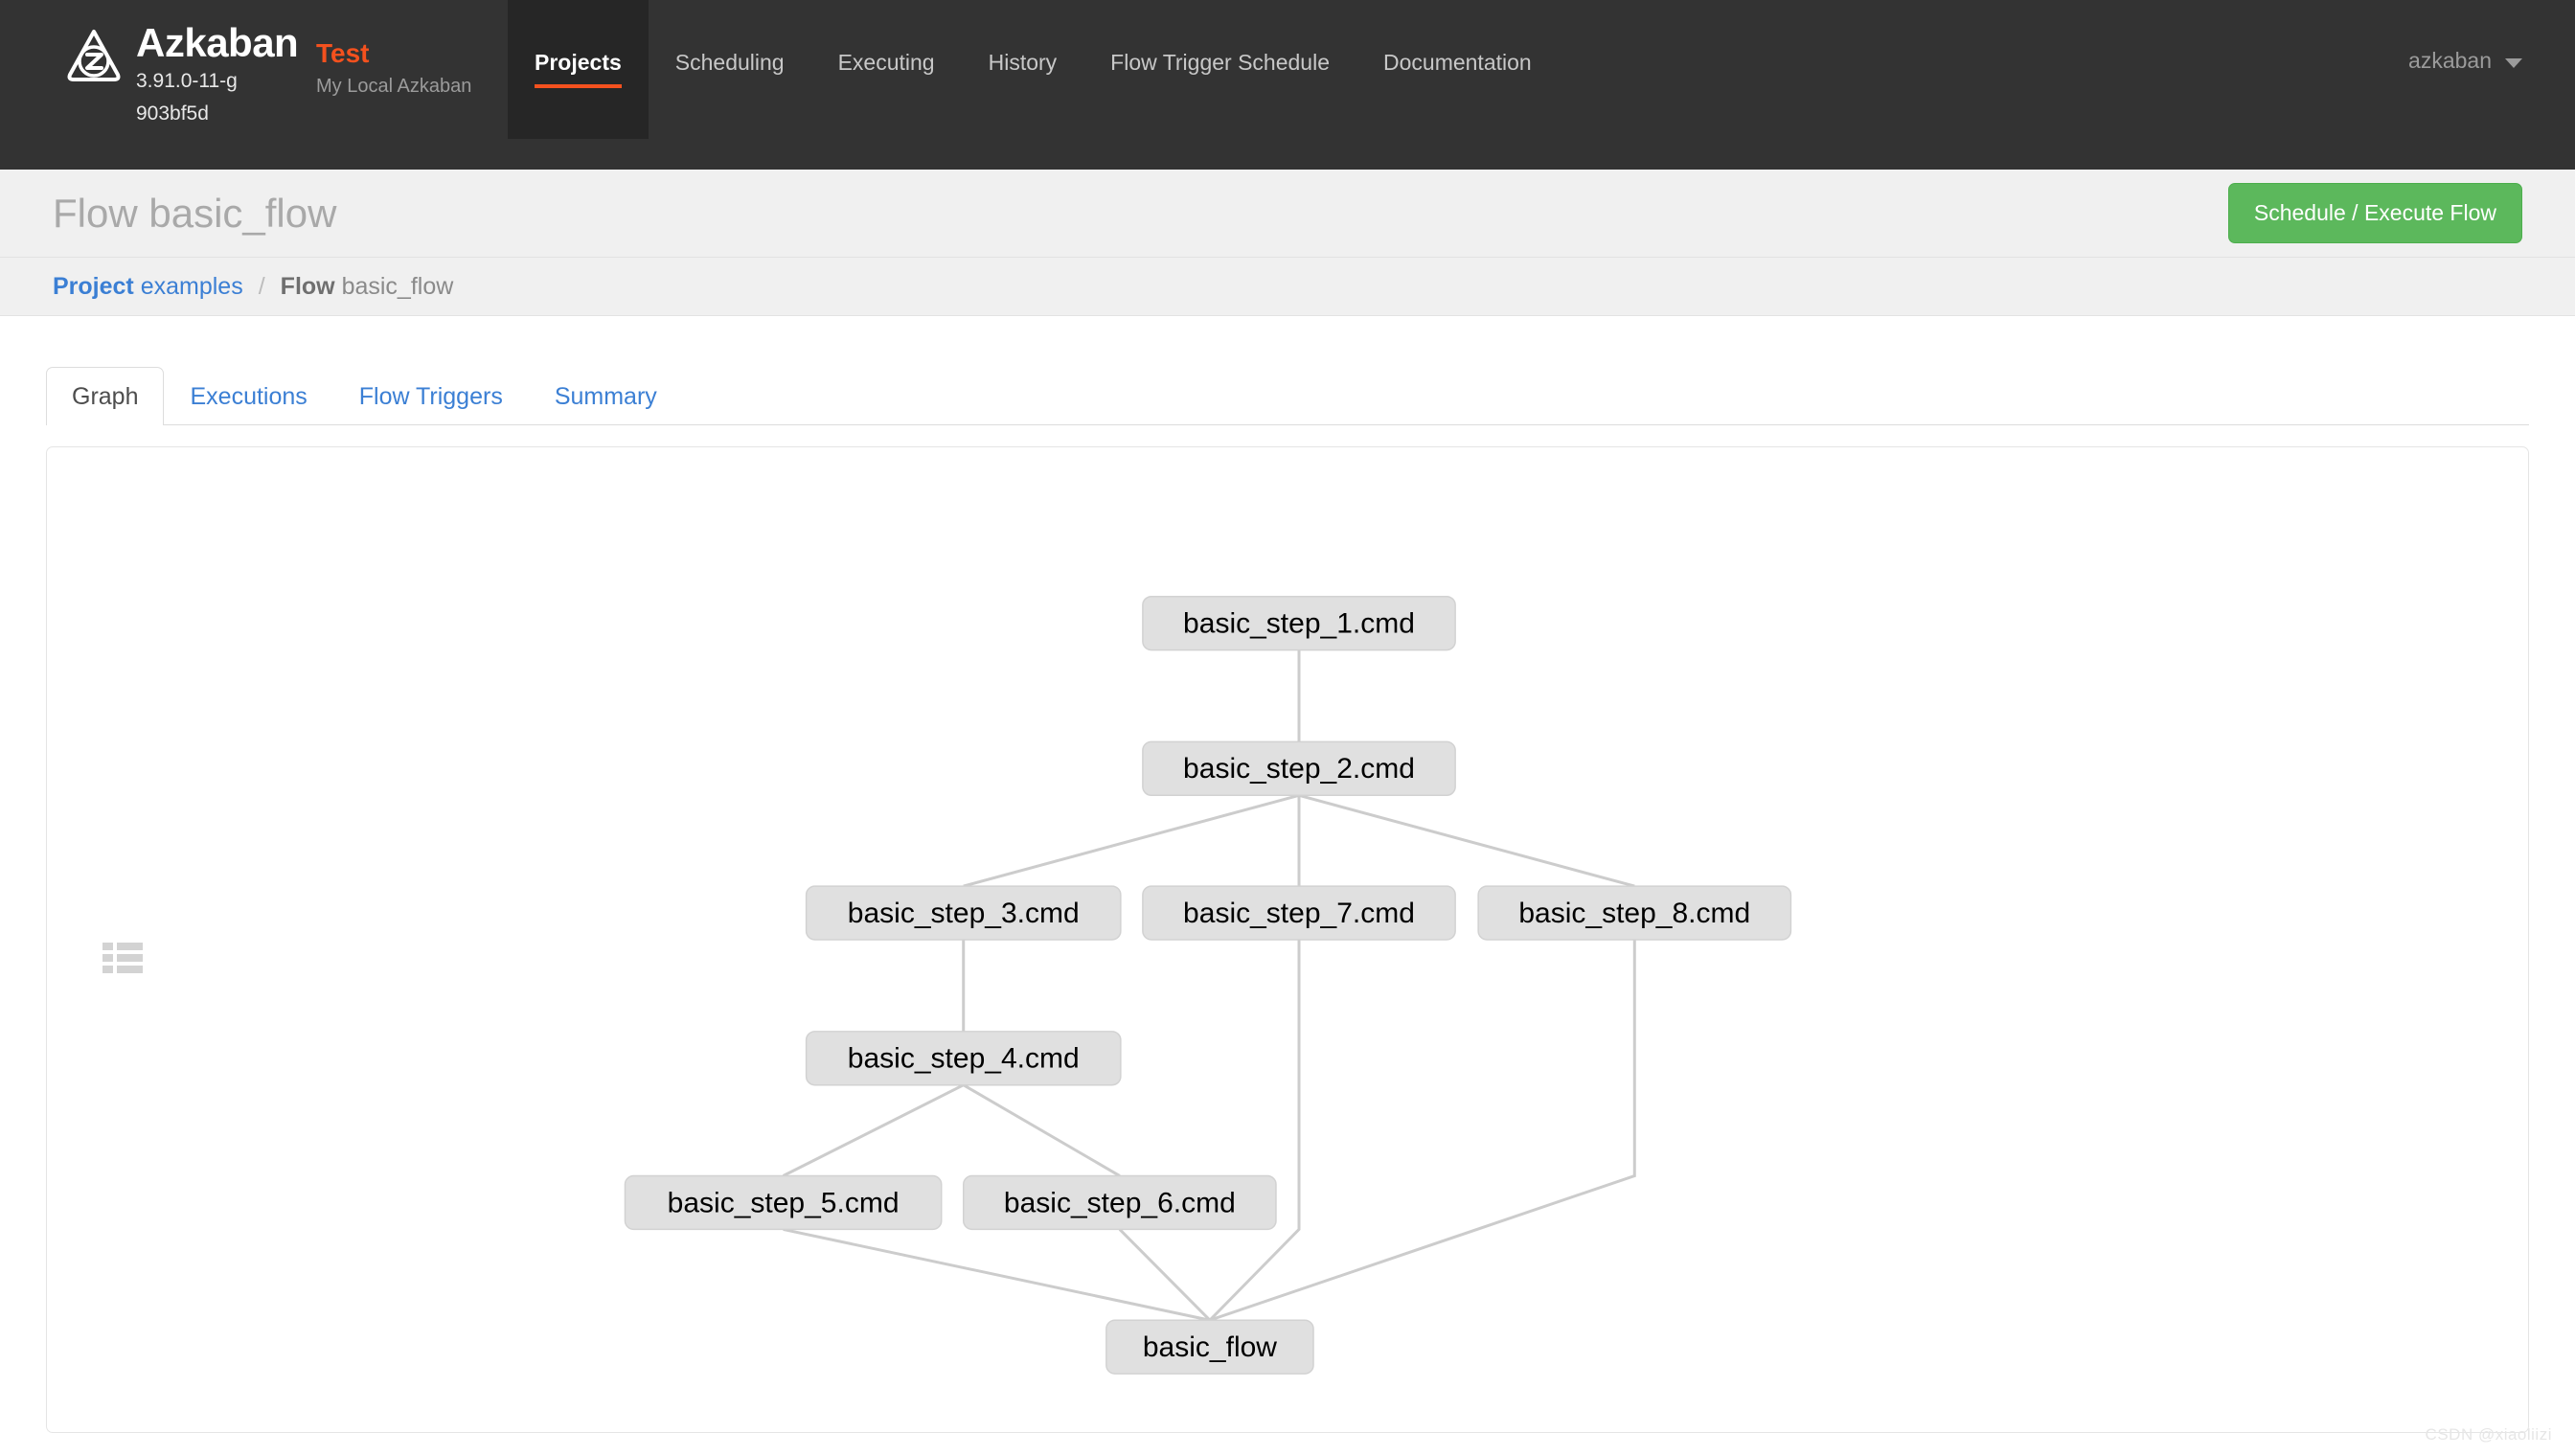 This screenshot has width=2575, height=1456. What do you see at coordinates (94, 56) in the screenshot?
I see `azkaban-triangle-z-logo-icon` at bounding box center [94, 56].